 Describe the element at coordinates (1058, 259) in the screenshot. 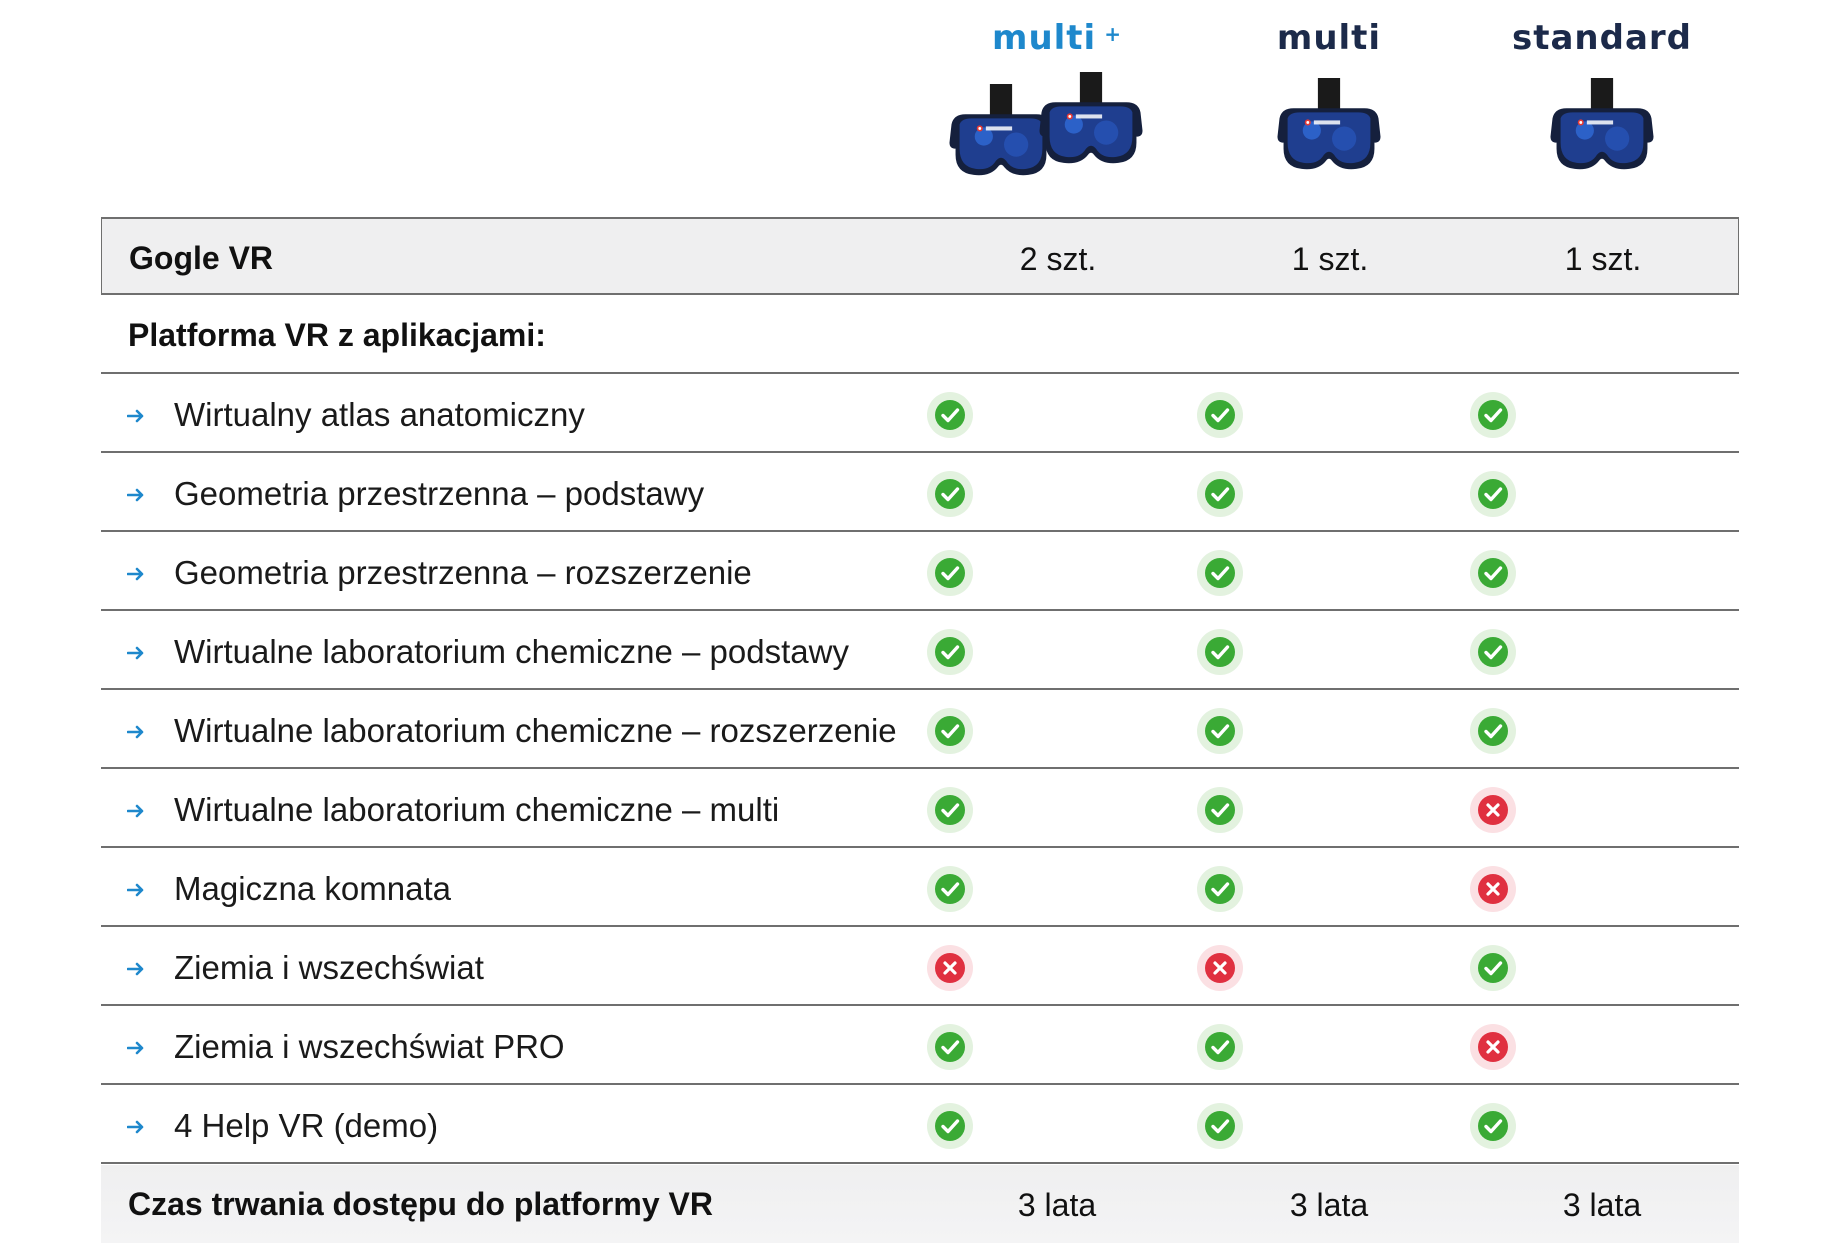

I see `goggles-value-multi-plus: 2 szt.` at that location.